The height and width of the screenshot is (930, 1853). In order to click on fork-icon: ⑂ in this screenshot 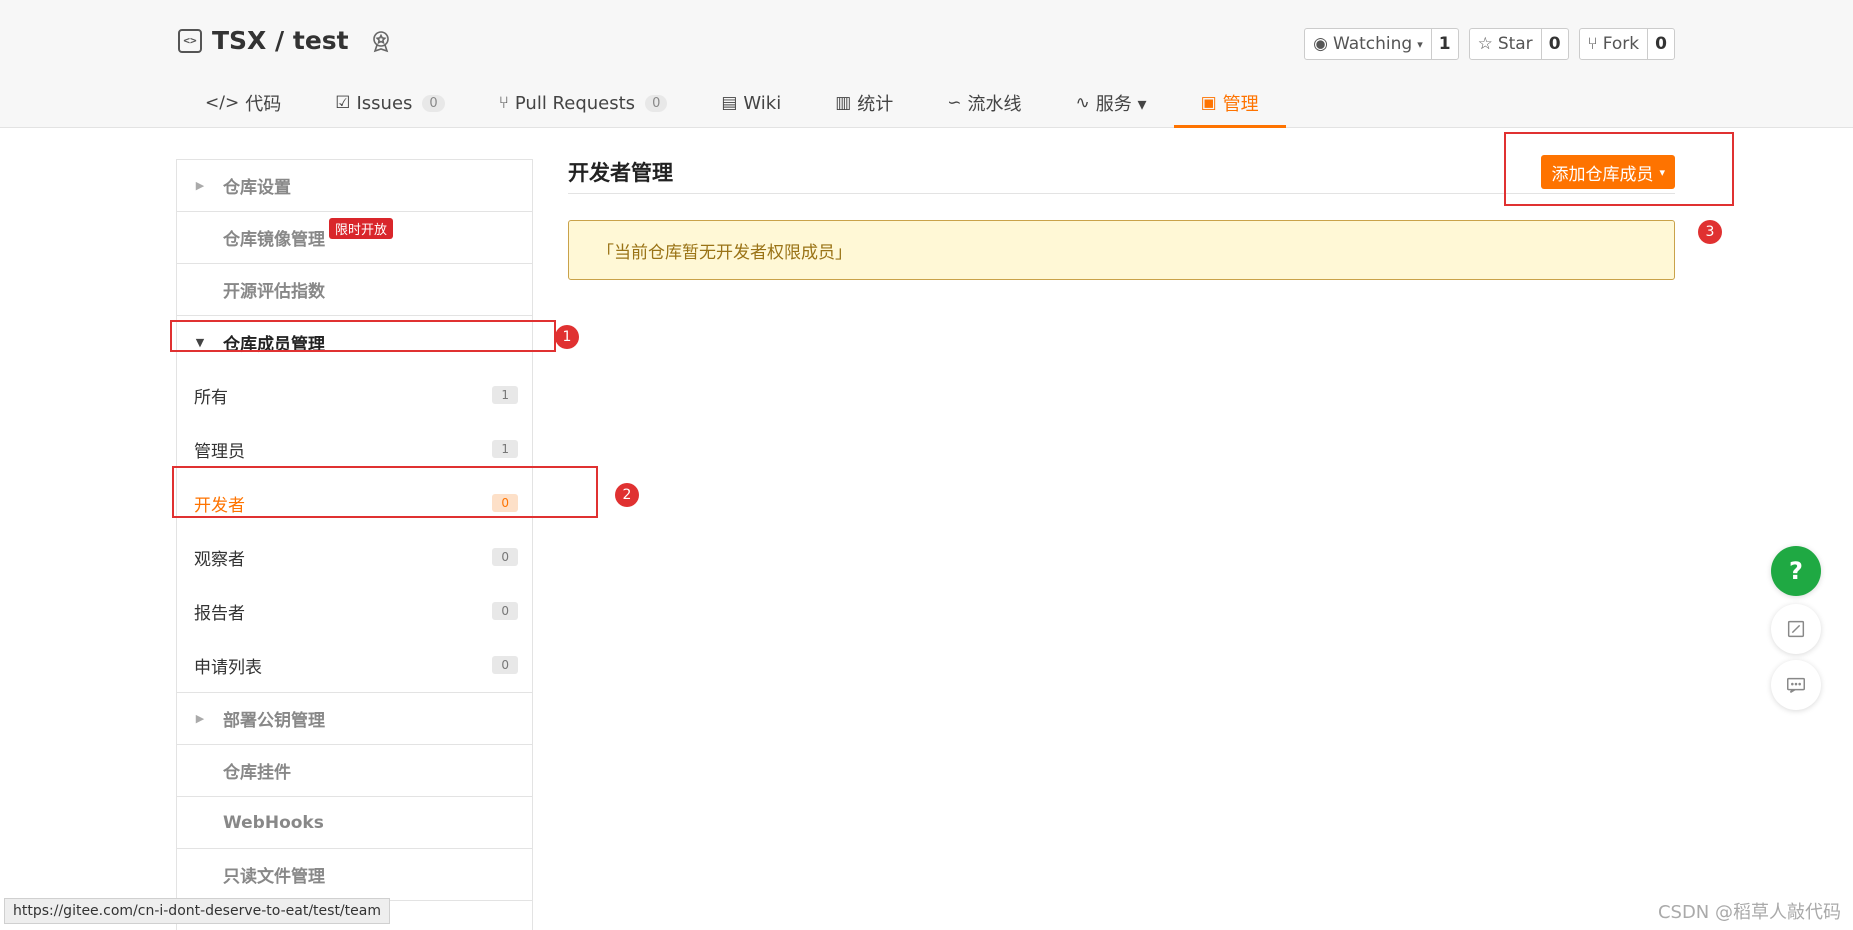, I will do `click(1592, 44)`.